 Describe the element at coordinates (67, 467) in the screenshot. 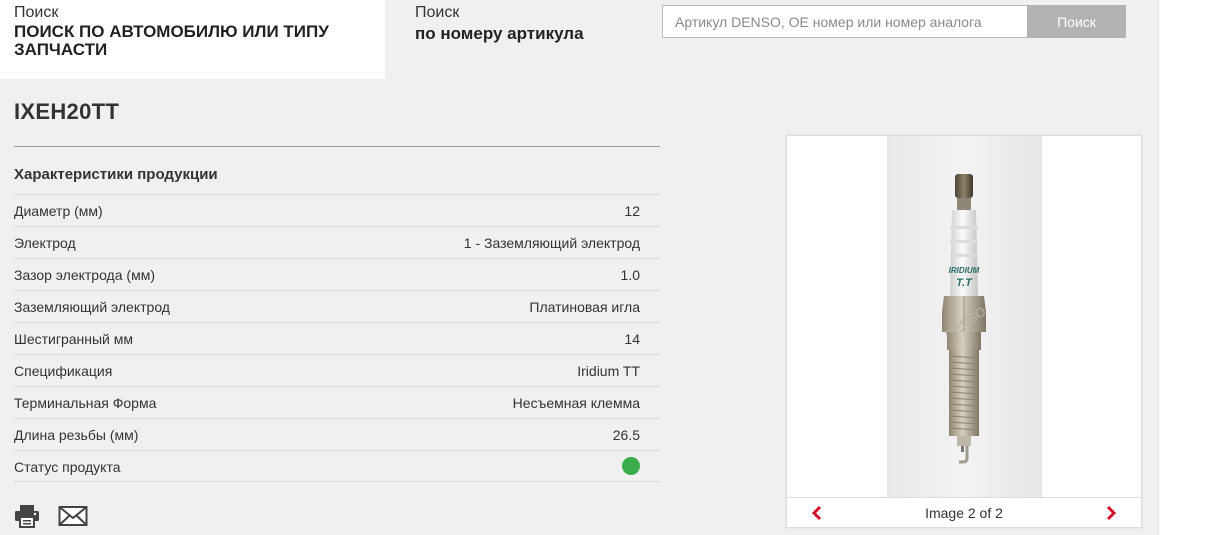

I see `spec-label: Статус продукта` at that location.